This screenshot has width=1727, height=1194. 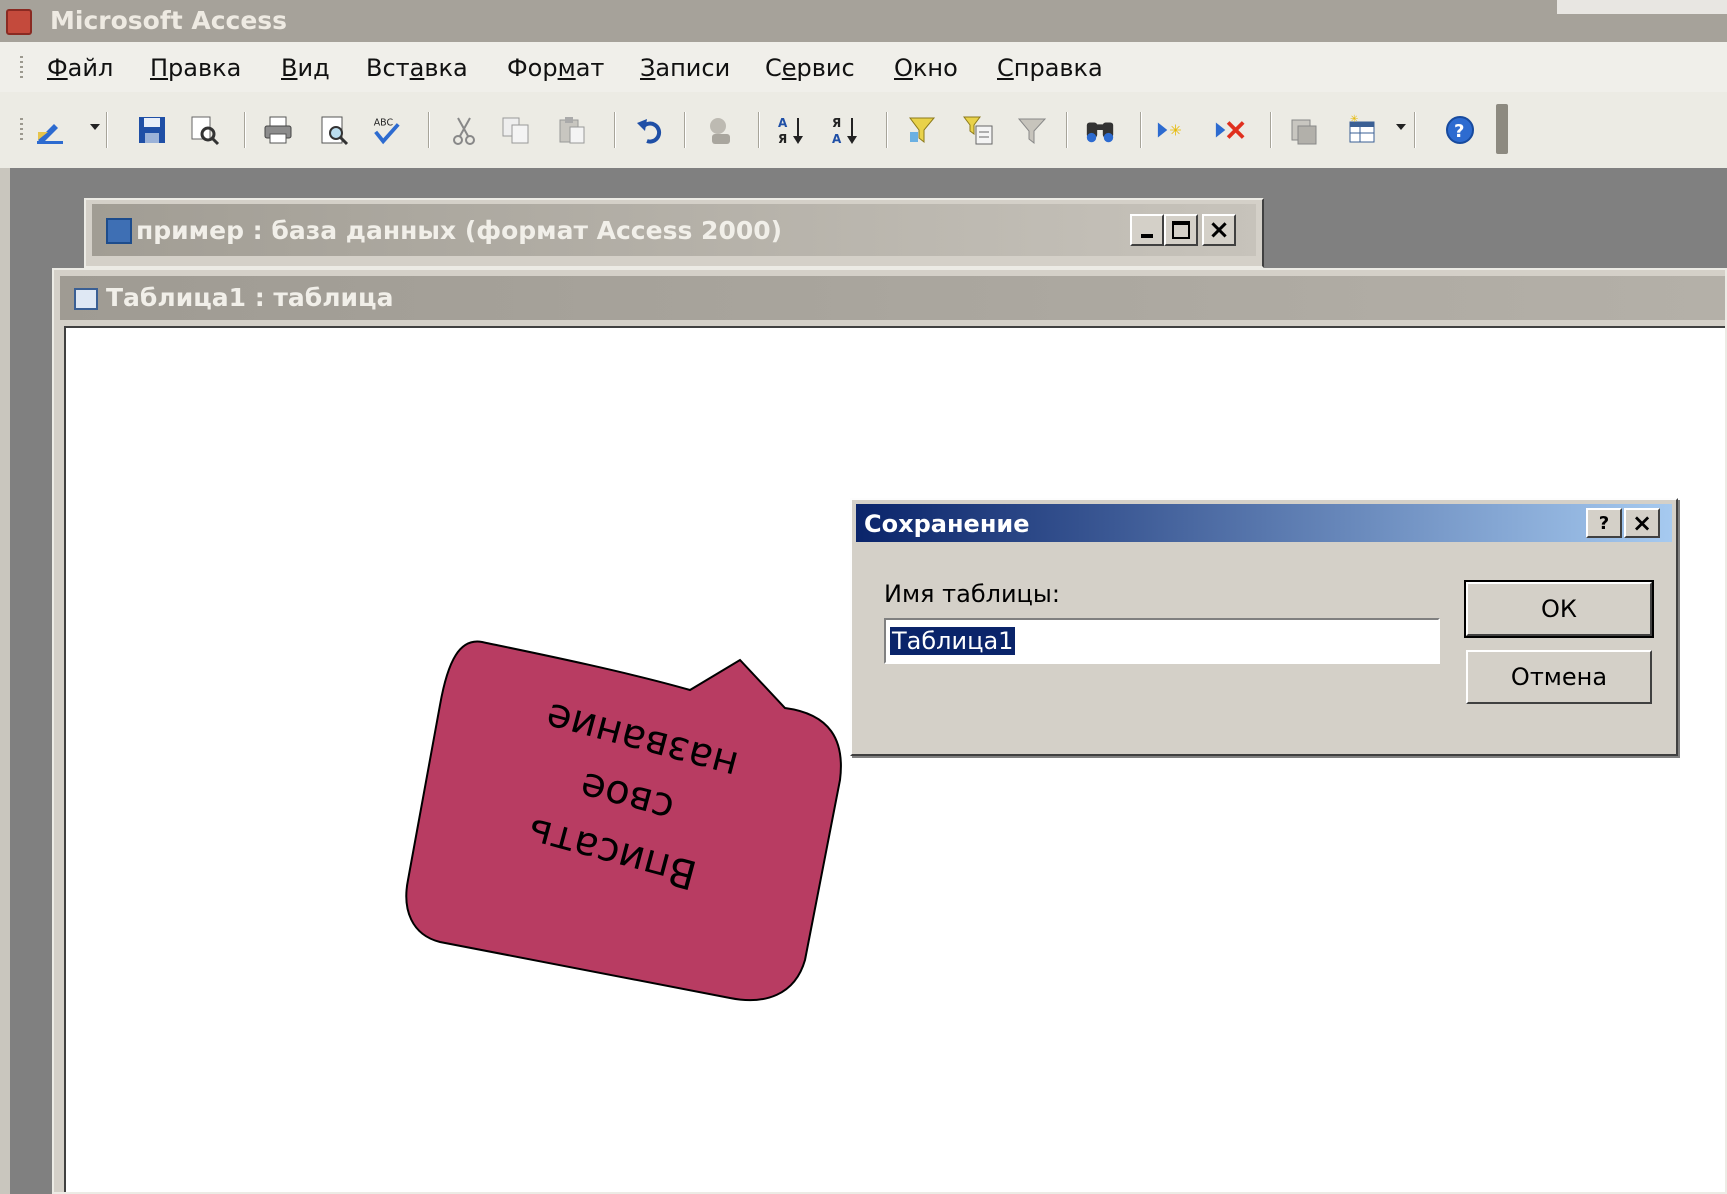 I want to click on menu-view: Вид, so click(x=305, y=68).